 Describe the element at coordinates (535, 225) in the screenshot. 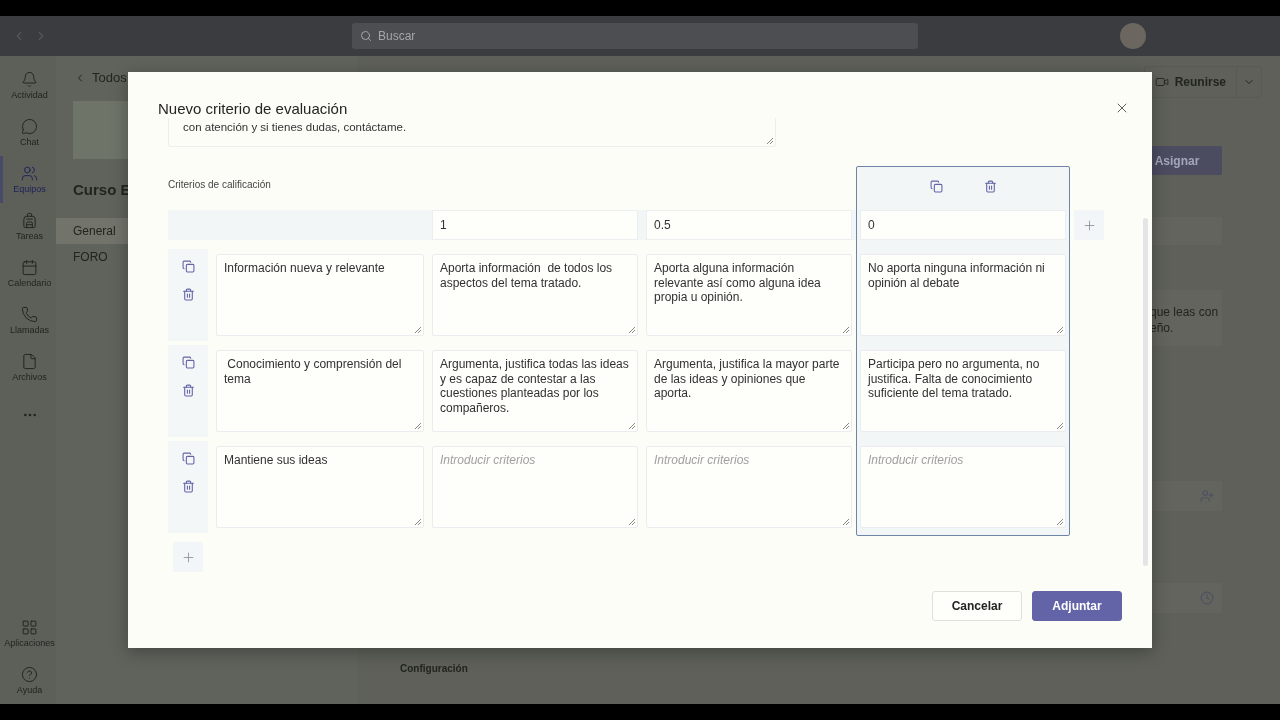

I see `points-field: 1` at that location.